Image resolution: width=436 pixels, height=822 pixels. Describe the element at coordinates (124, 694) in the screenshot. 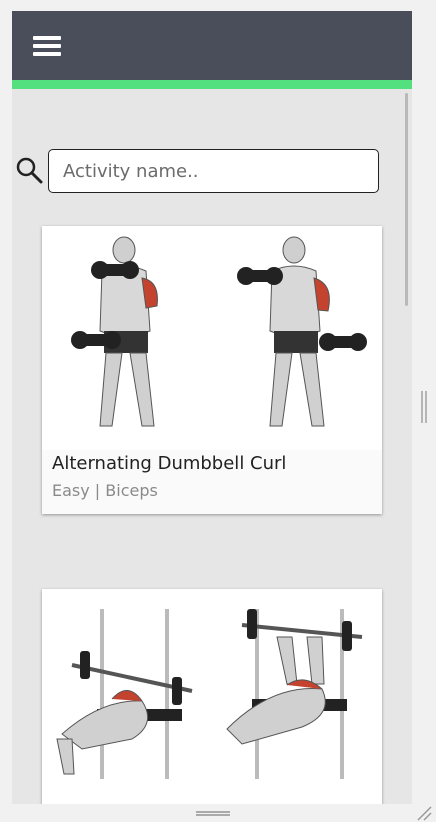

I see `bench-left` at that location.